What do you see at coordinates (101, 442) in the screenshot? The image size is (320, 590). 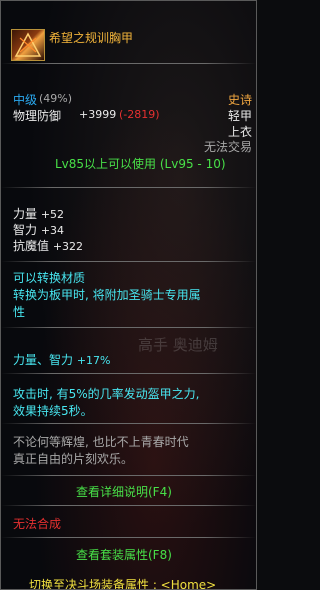 I see `flavor-line-1: 不论何等辉煌, 也比不上青春时代` at bounding box center [101, 442].